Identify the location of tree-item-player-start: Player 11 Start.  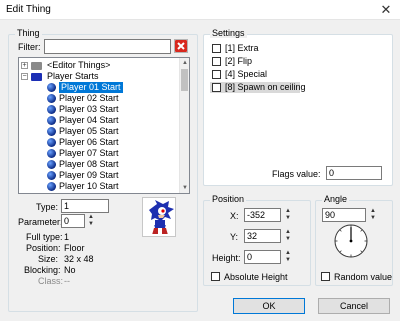
(94, 193).